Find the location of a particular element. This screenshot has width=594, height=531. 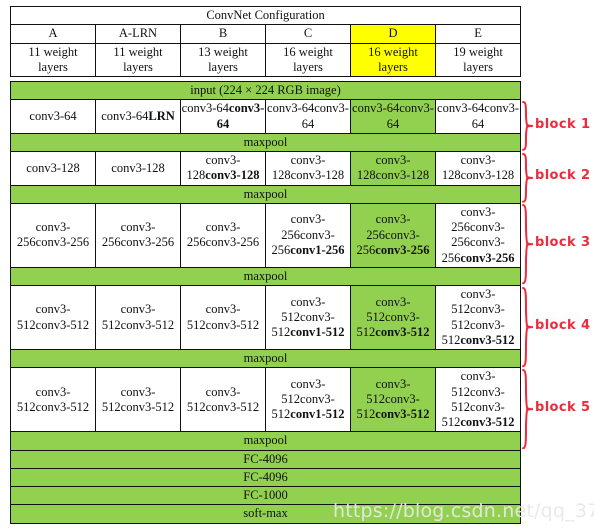

conv-cell-c: conv3-128conv3-128 is located at coordinates (308, 168).